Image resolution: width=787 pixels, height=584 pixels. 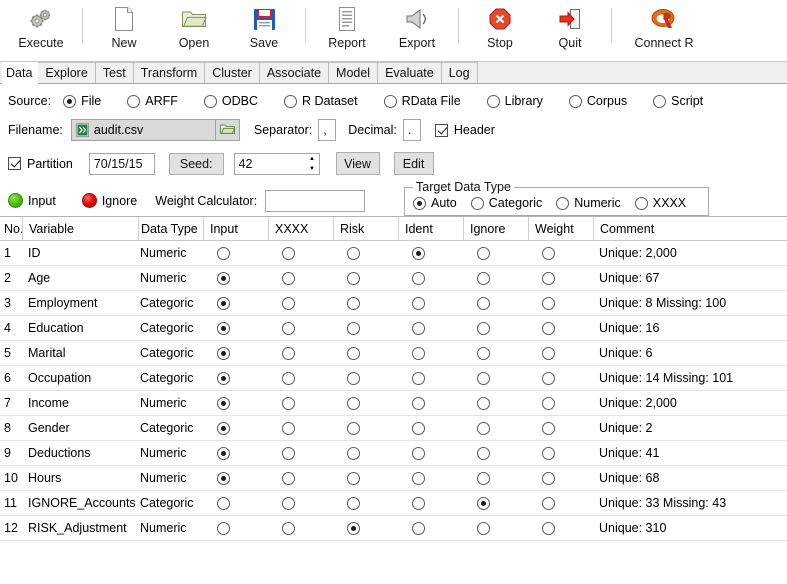 What do you see at coordinates (196, 163) in the screenshot?
I see `seed-button: Seed:` at bounding box center [196, 163].